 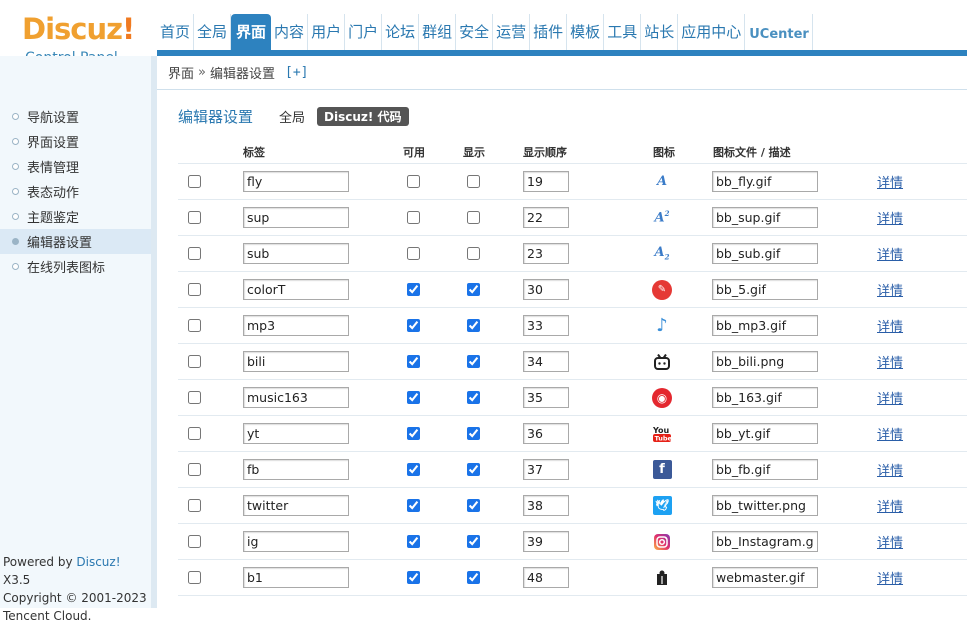 What do you see at coordinates (400, 32) in the screenshot?
I see `nav-tab-6: 论坛` at bounding box center [400, 32].